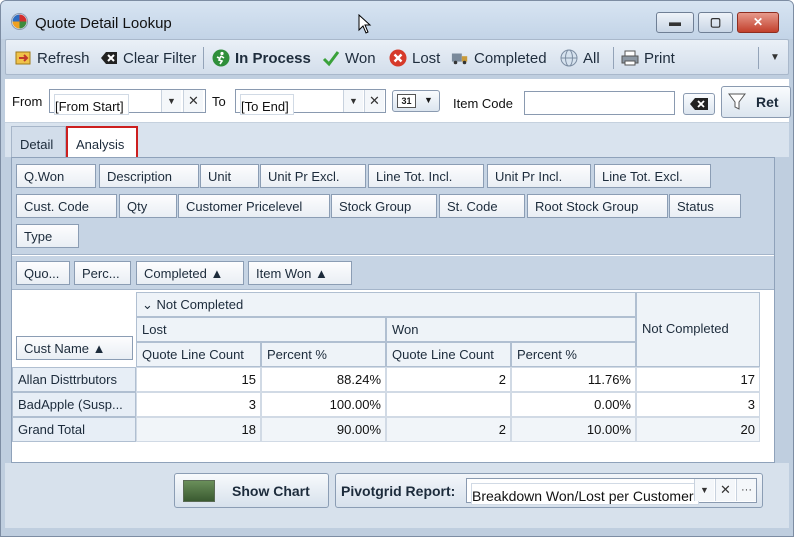 Image resolution: width=794 pixels, height=537 pixels. Describe the element at coordinates (190, 273) in the screenshot. I see `column-field-completed: Completed ▲` at that location.